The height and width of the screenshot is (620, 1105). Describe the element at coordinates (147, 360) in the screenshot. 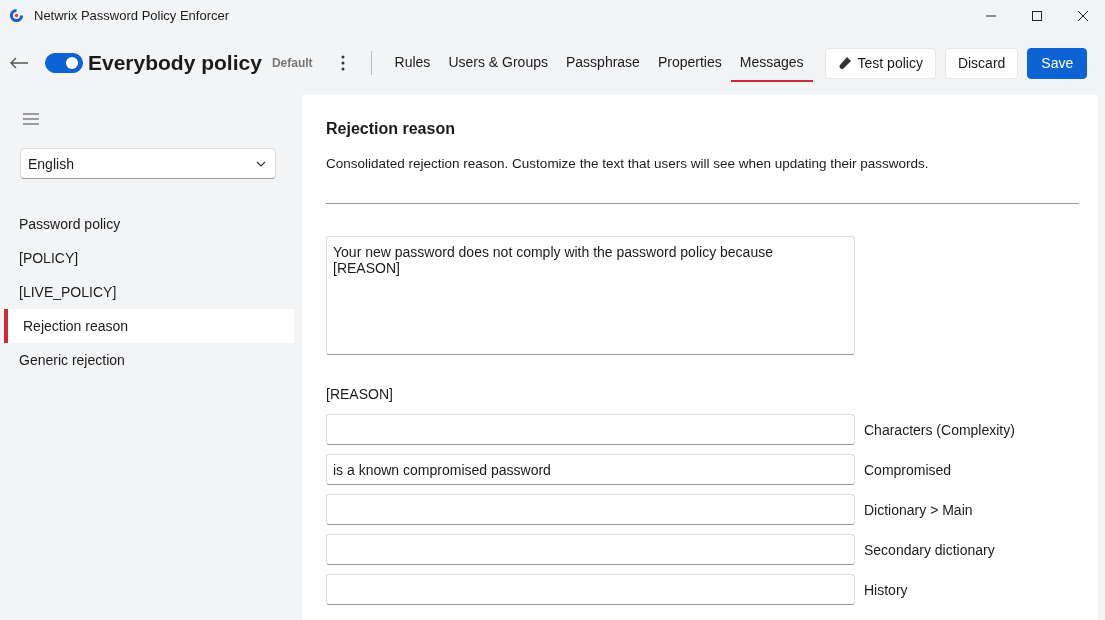

I see `sidebar-item: Generic rejection` at that location.